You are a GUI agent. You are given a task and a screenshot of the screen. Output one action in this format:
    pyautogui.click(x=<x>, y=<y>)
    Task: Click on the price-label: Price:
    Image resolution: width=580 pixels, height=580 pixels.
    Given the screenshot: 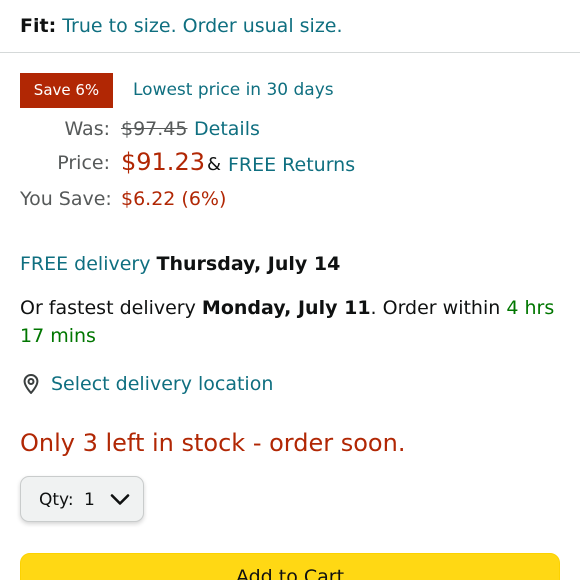 What is the action you would take?
    pyautogui.click(x=83, y=163)
    